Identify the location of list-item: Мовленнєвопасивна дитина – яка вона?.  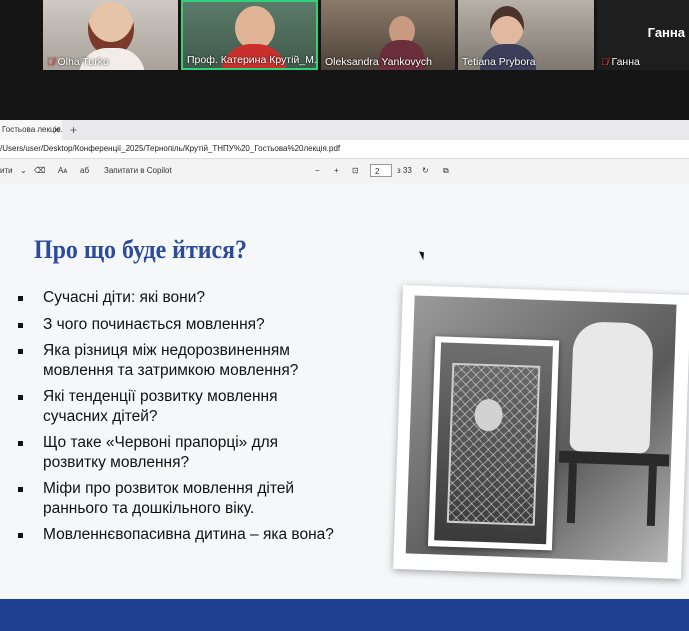
(176, 535).